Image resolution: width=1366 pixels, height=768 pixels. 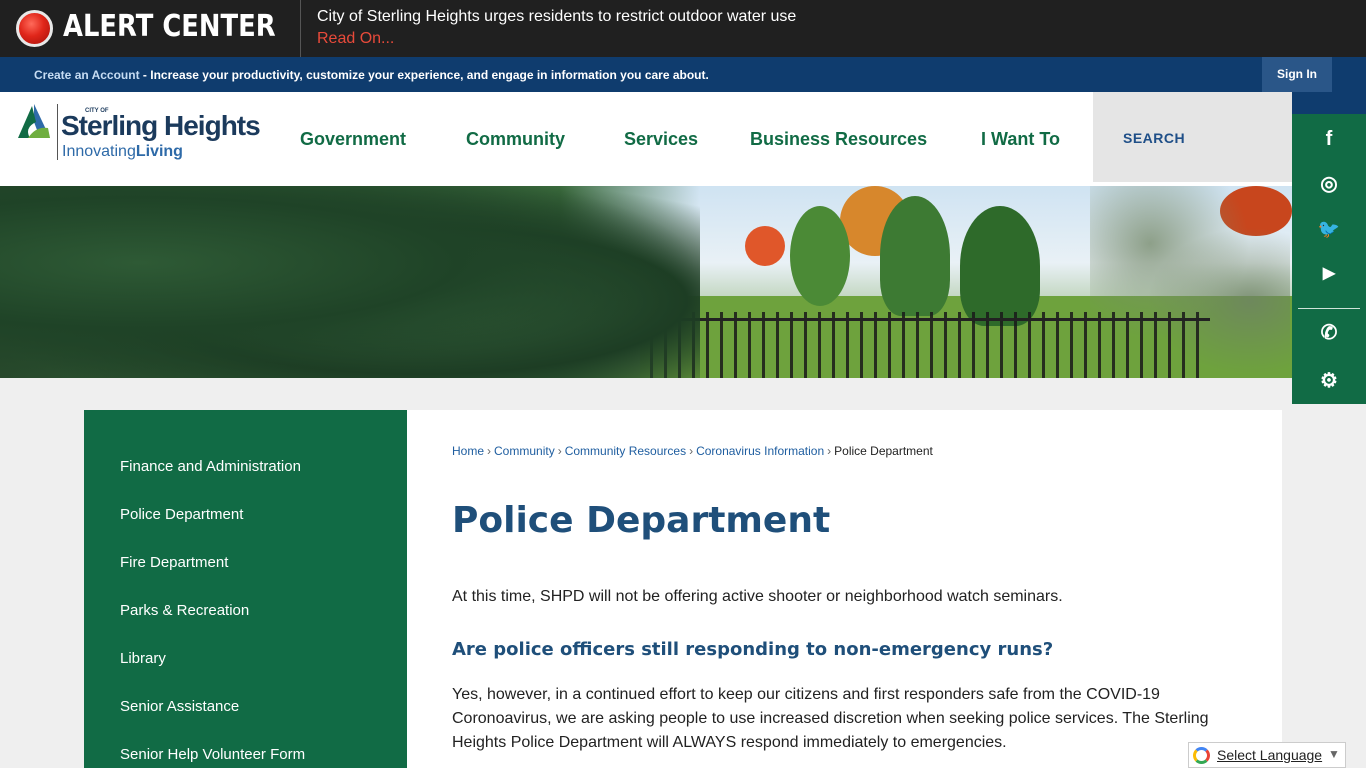 What do you see at coordinates (515, 139) in the screenshot?
I see `nav-community: Community` at bounding box center [515, 139].